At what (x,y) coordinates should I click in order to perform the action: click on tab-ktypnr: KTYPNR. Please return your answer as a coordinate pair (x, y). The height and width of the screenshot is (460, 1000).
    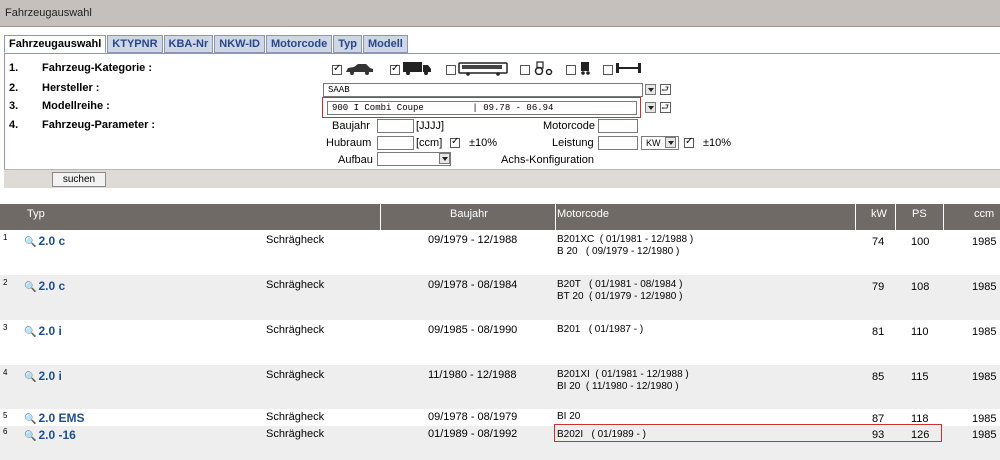
    Looking at the image, I should click on (135, 44).